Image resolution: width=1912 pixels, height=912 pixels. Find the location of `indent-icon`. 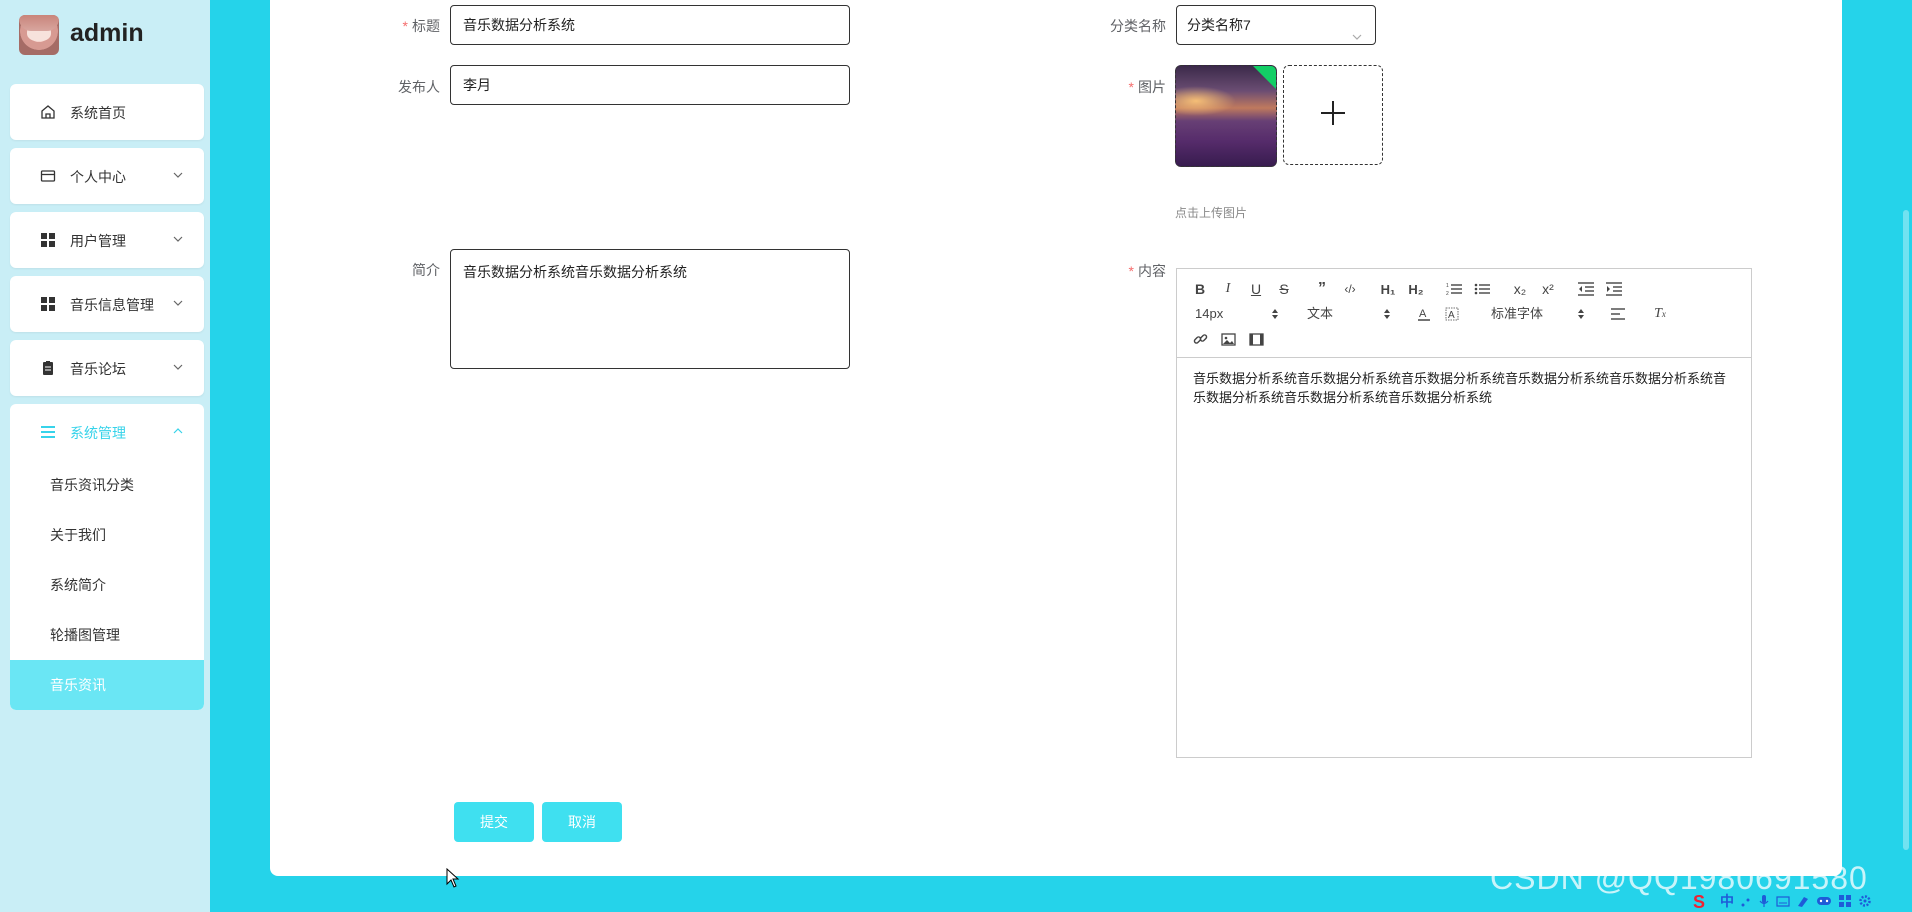

indent-icon is located at coordinates (1614, 289).